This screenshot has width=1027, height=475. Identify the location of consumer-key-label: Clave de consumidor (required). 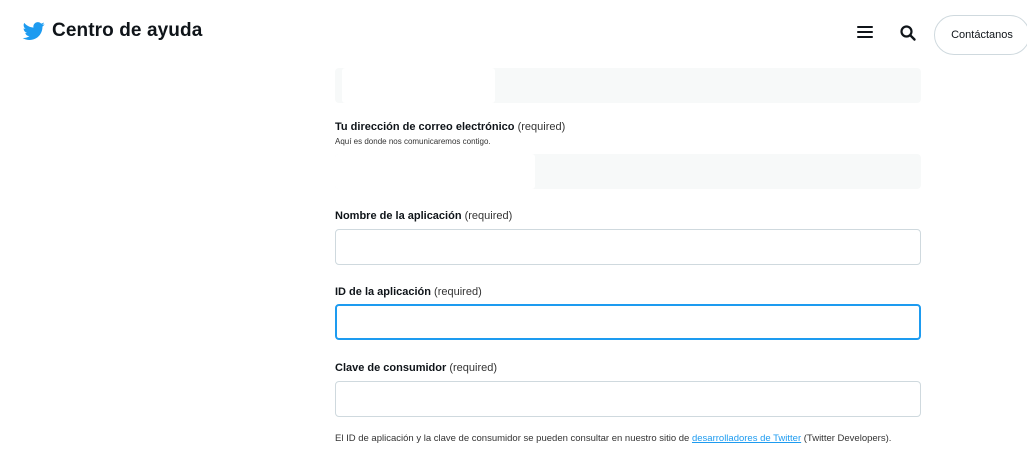
(416, 368).